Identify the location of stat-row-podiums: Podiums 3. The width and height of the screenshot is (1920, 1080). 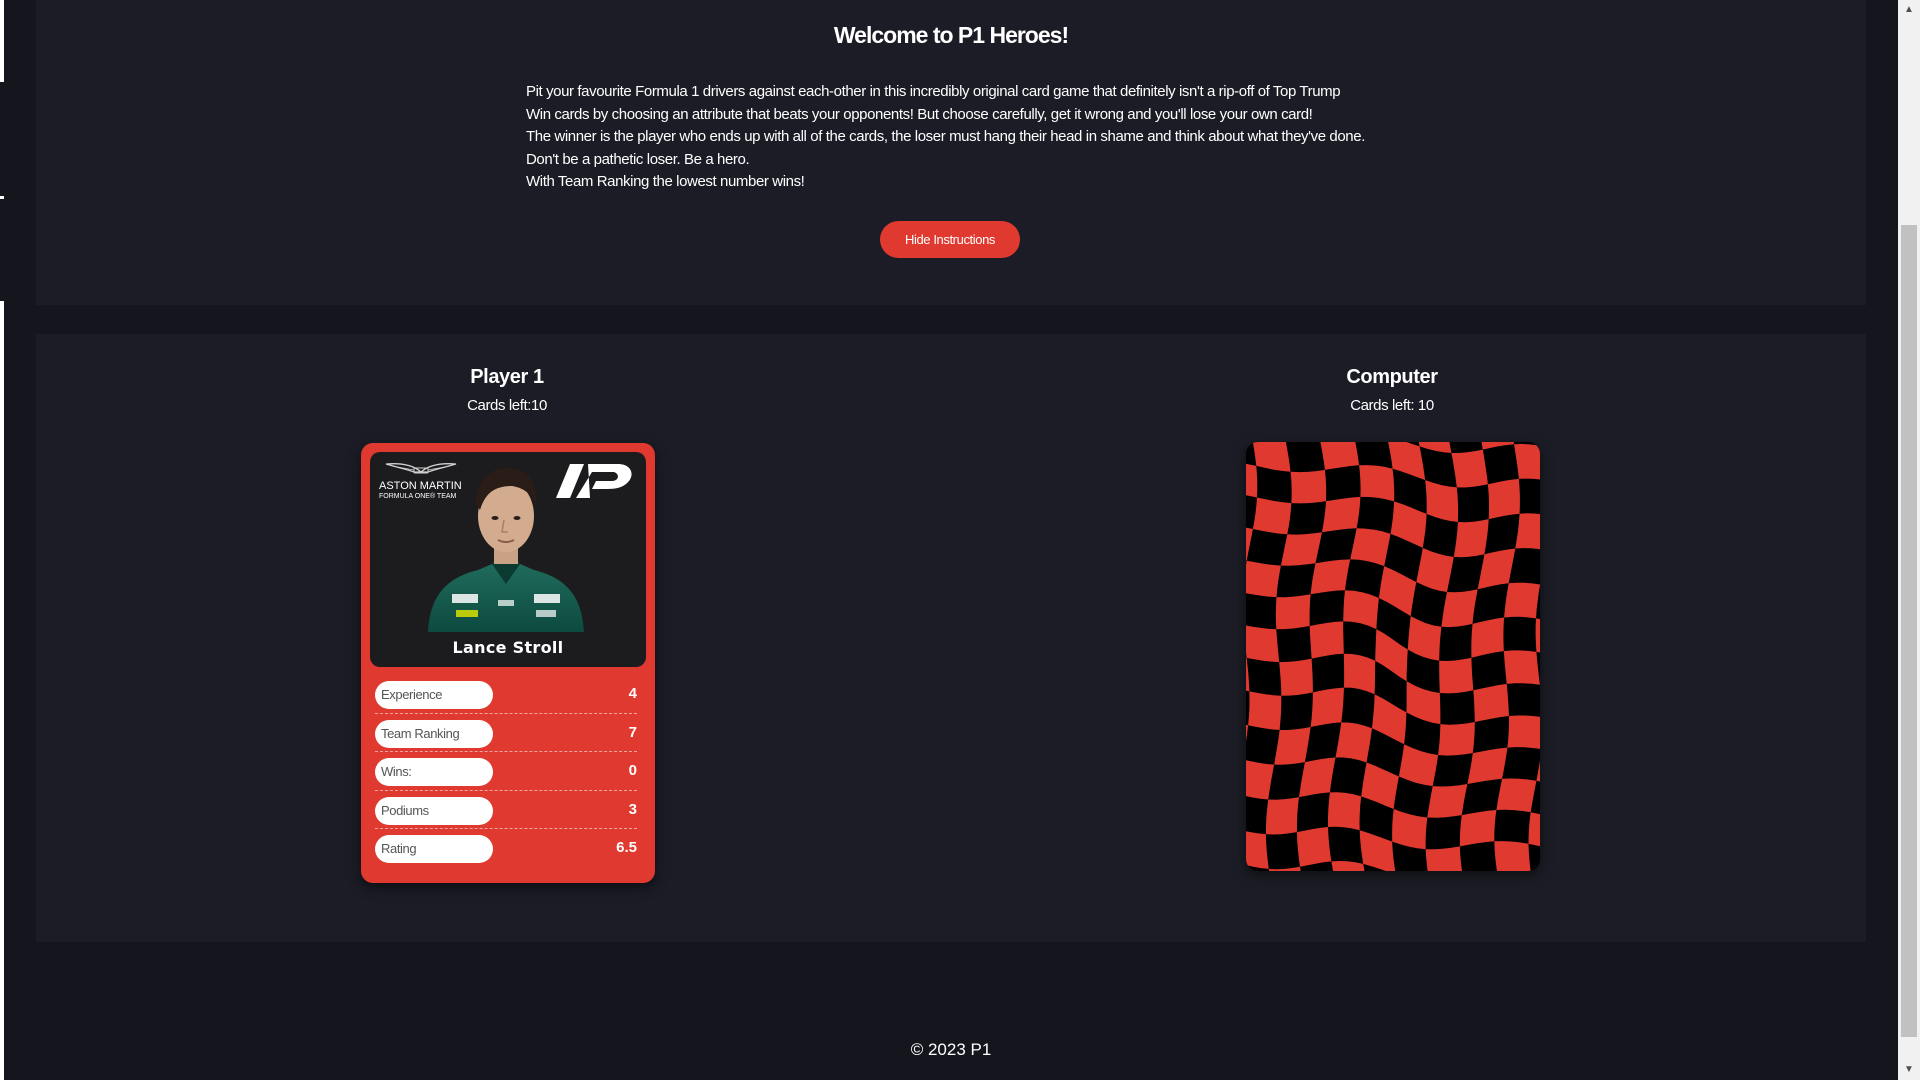
(506, 810).